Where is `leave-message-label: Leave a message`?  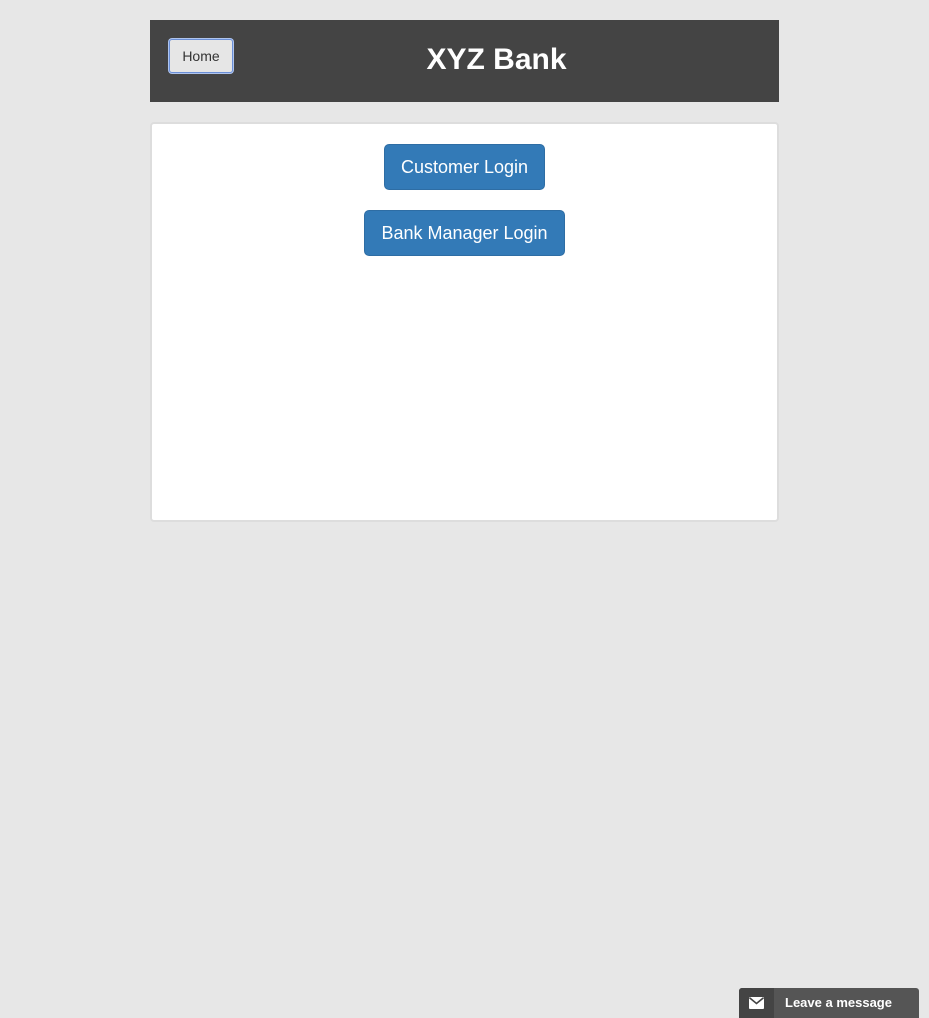 leave-message-label: Leave a message is located at coordinates (838, 1002).